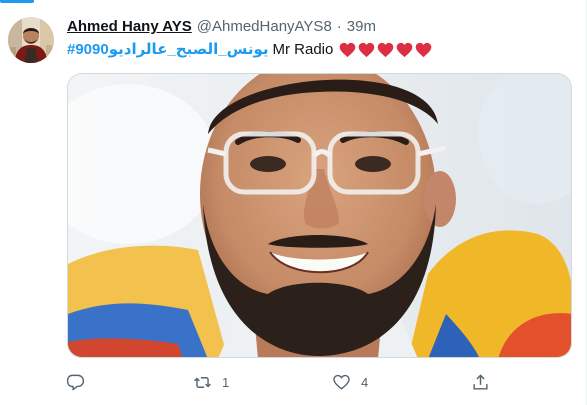 The image size is (587, 405). I want to click on like-button: 4, so click(350, 382).